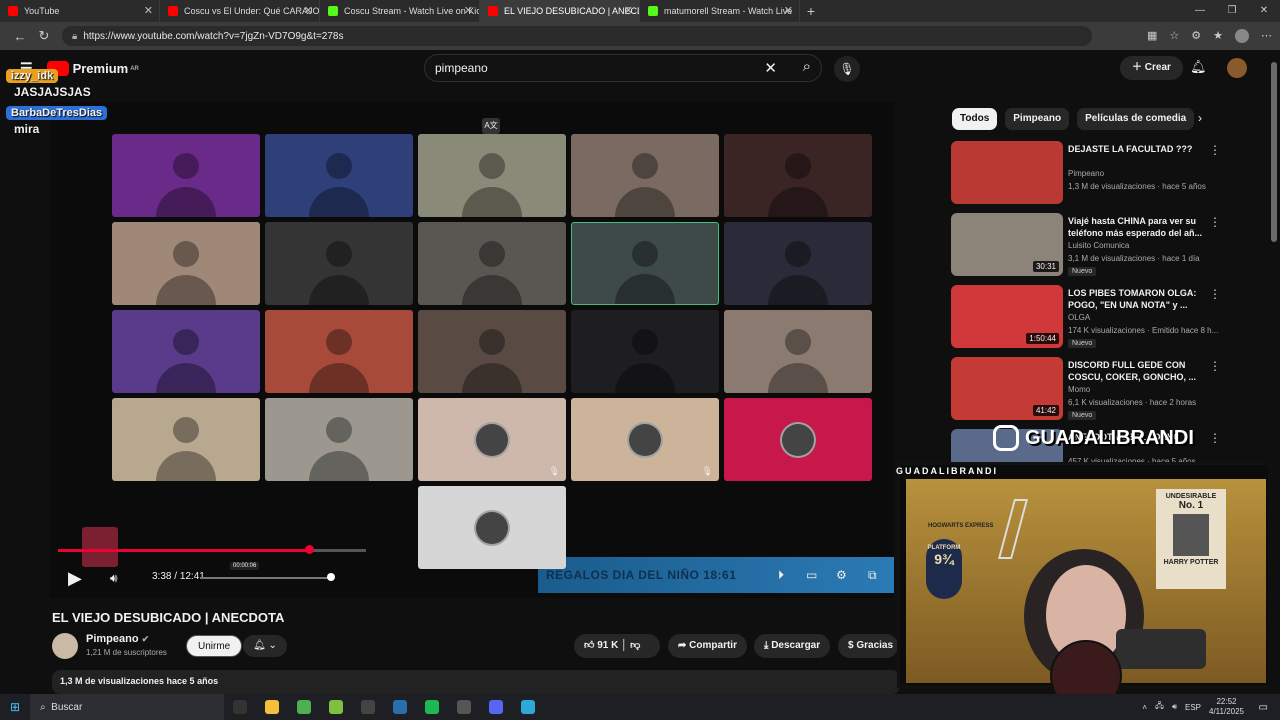  I want to click on close-window-button: ✕, so click(1264, 11).